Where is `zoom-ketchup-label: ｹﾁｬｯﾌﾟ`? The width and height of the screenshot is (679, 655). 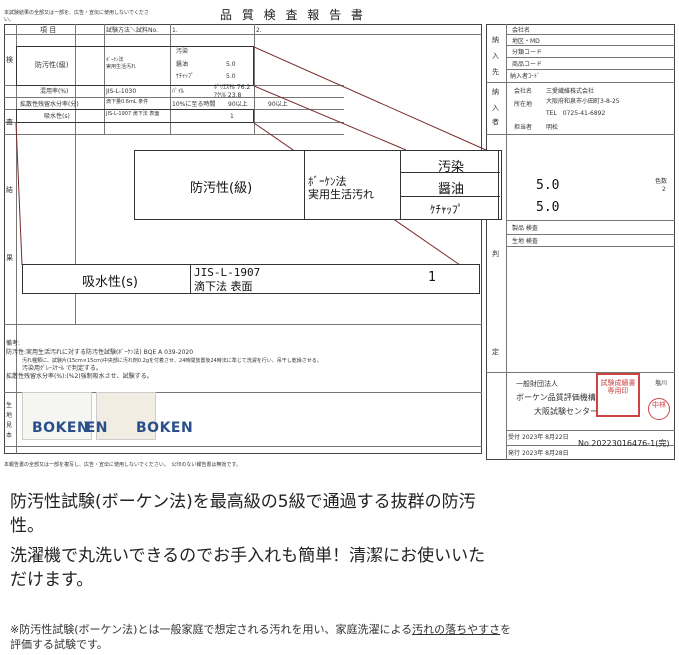
zoom-ketchup-label: ｹﾁｬｯﾌﾟ is located at coordinates (446, 209).